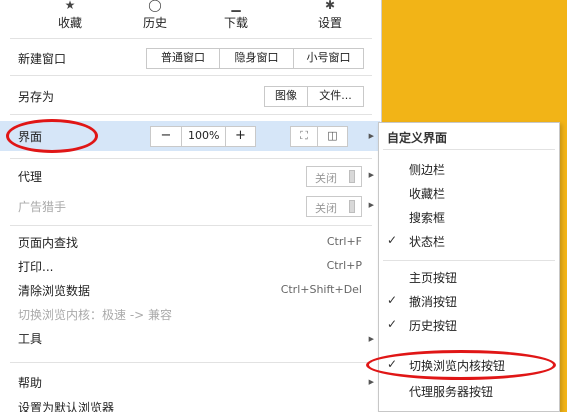 The image size is (567, 412). I want to click on interface-label: 界面, so click(30, 137).